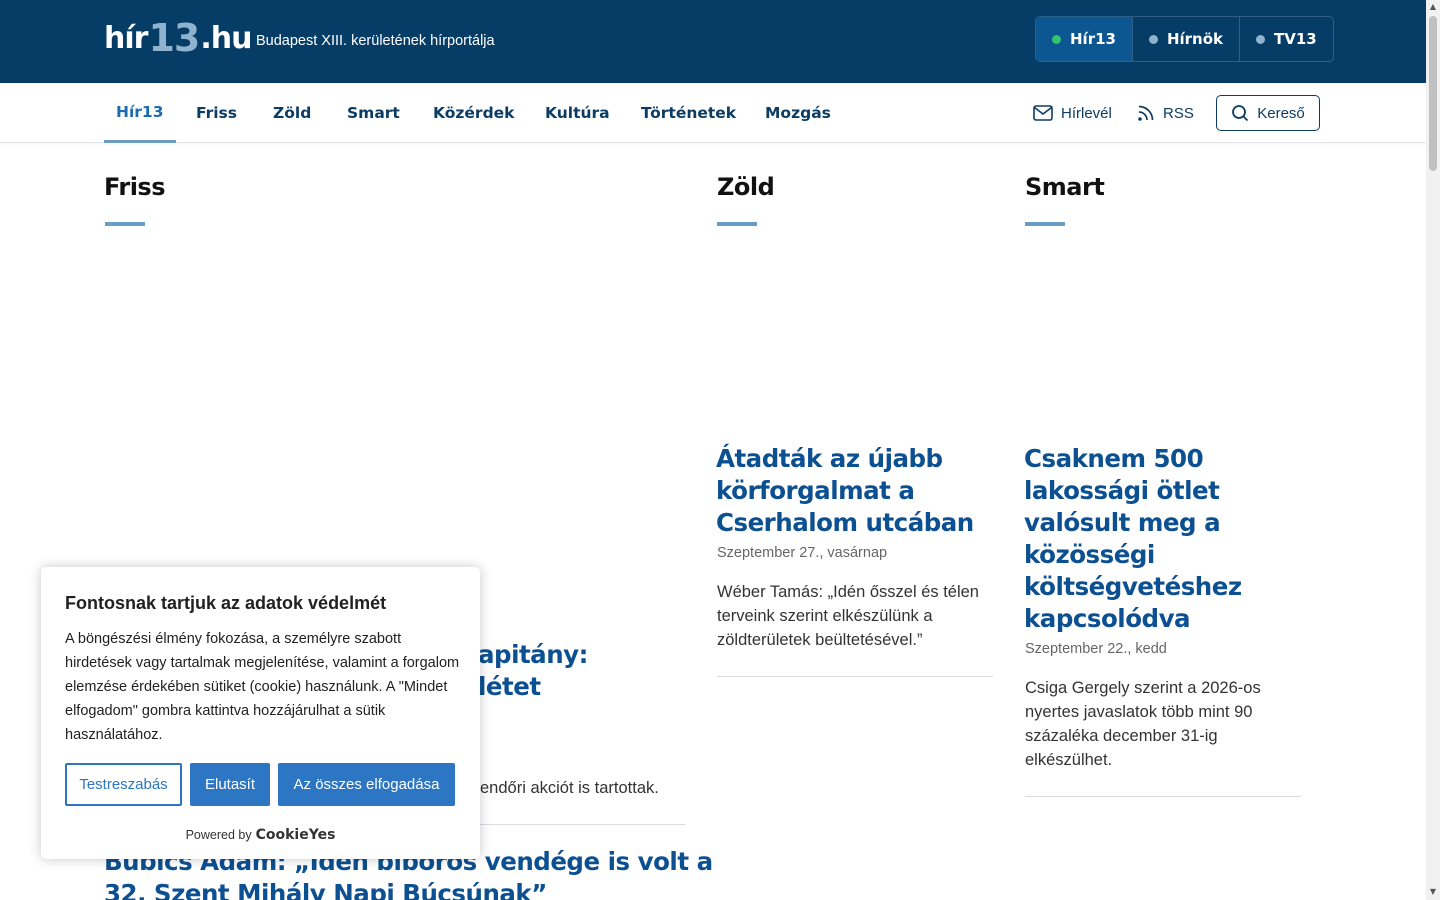 The image size is (1440, 900). I want to click on scroll-up-icon: ▲, so click(1433, 7).